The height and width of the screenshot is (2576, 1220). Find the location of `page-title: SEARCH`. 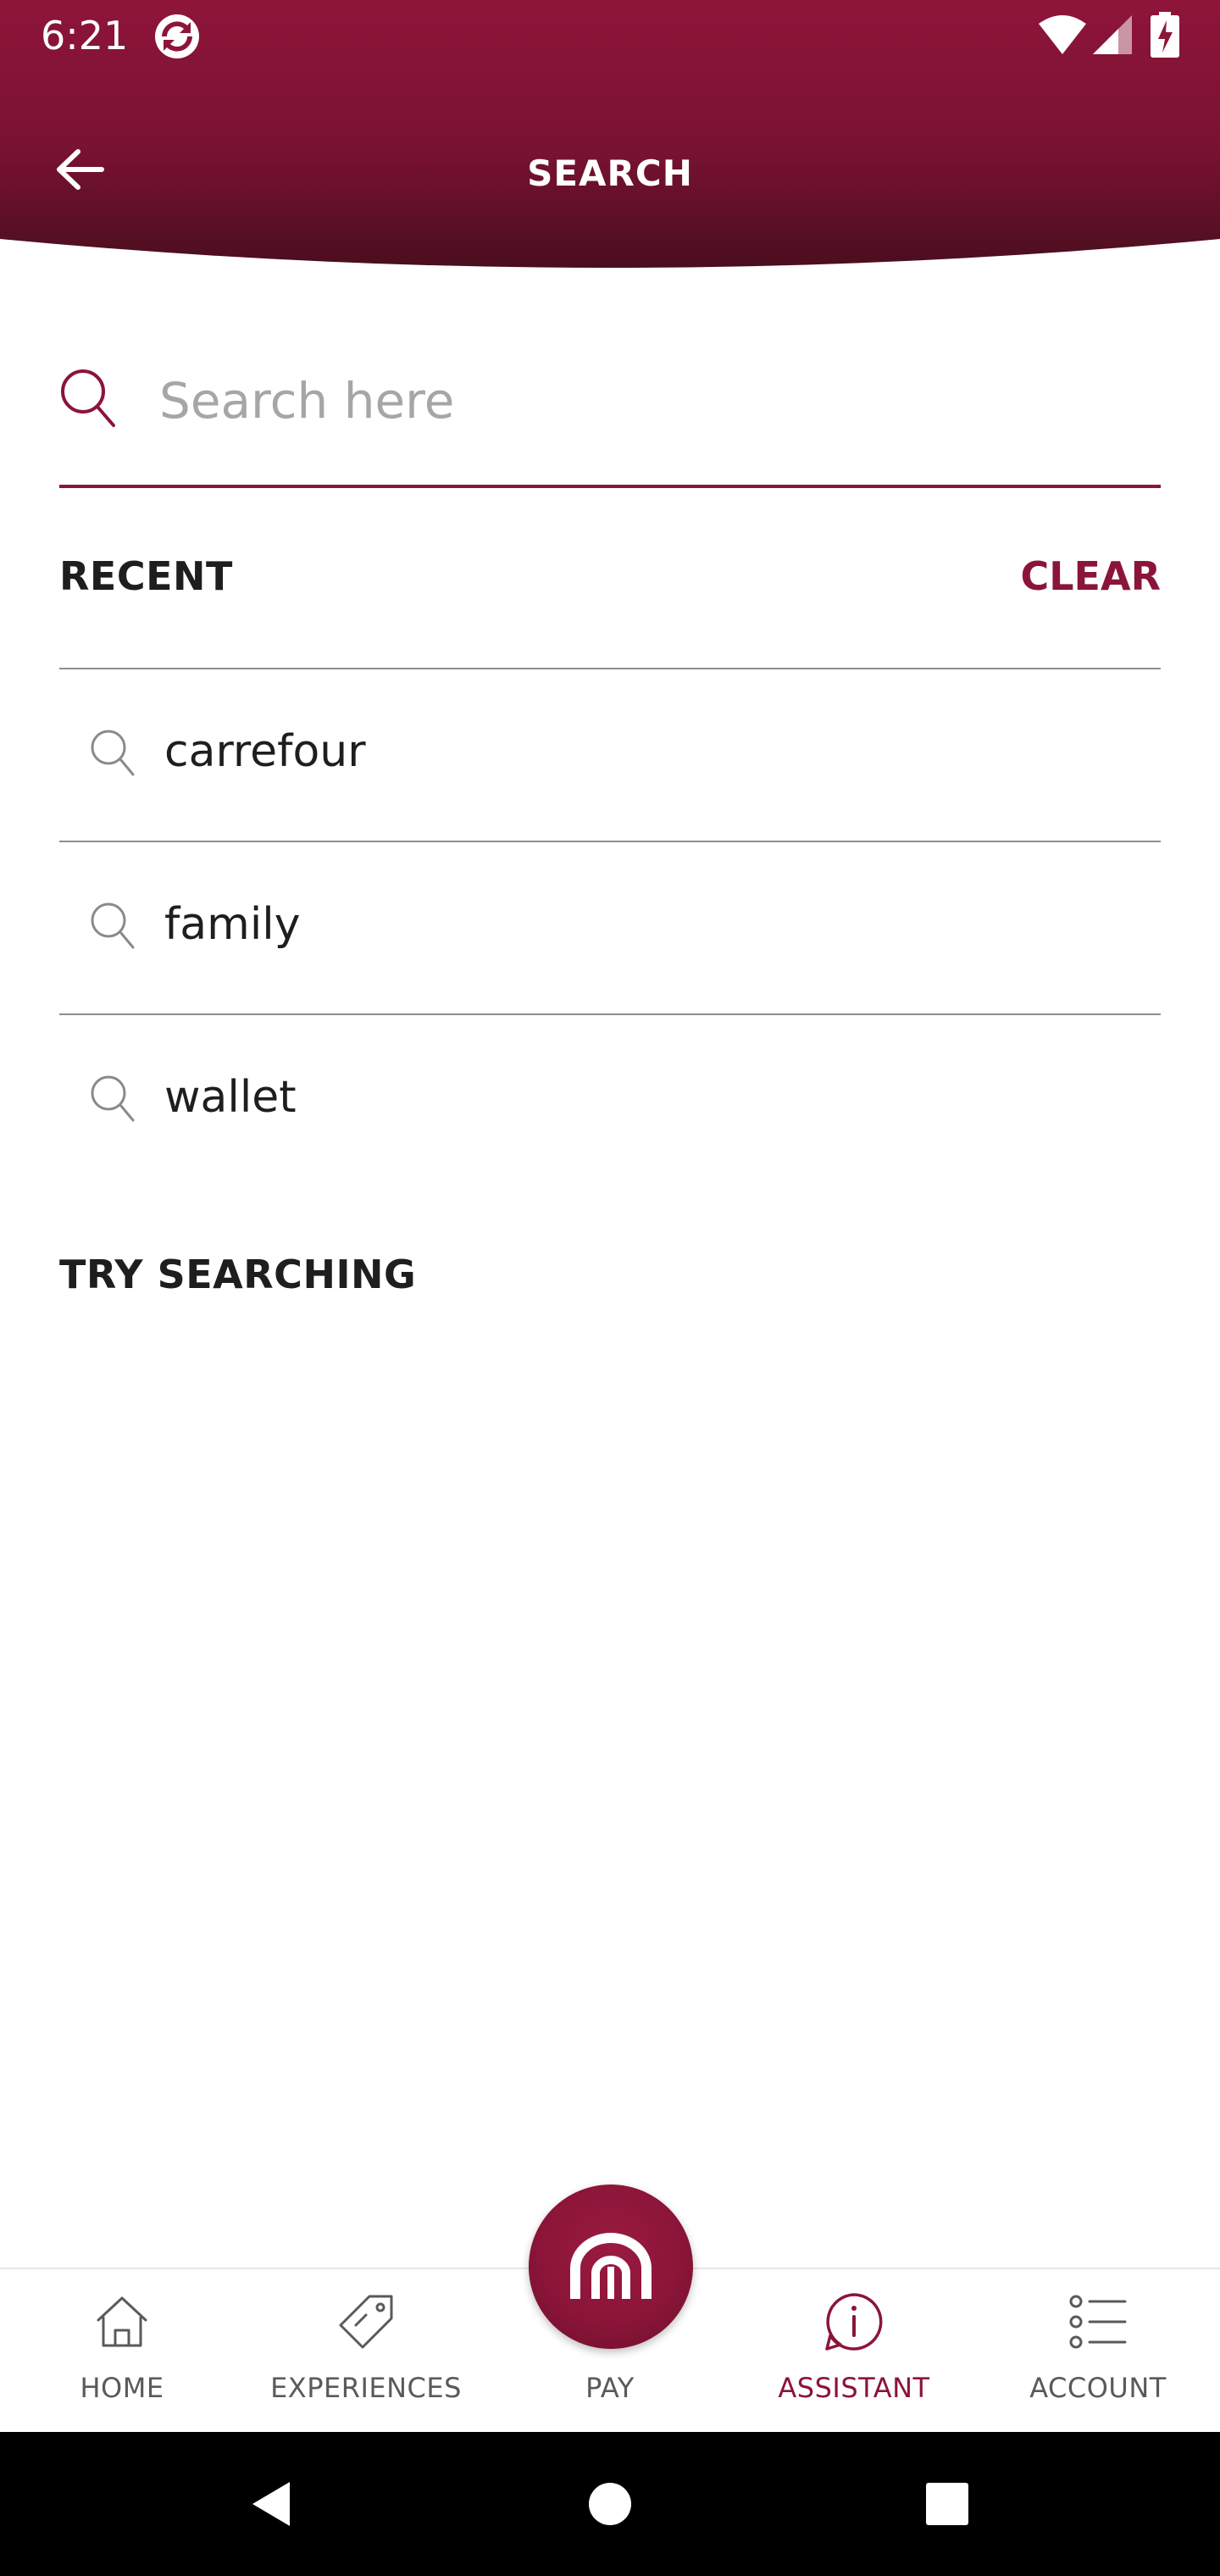

page-title: SEARCH is located at coordinates (610, 173).